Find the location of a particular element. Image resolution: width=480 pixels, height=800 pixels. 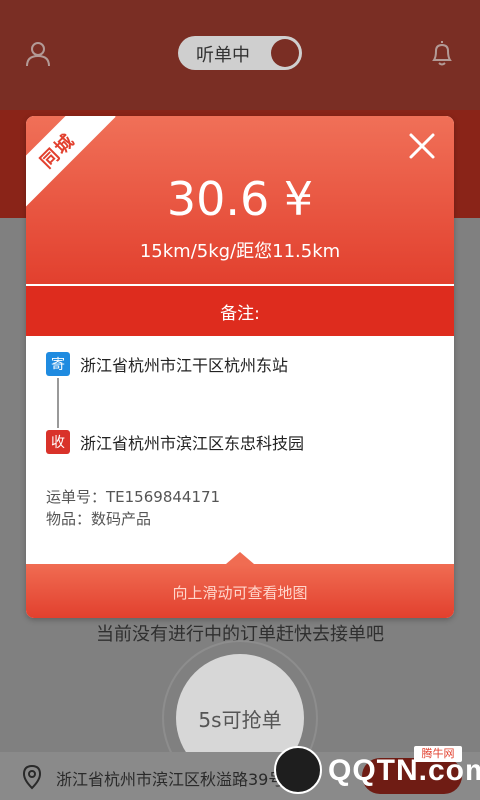

watermark-circle is located at coordinates (298, 770).